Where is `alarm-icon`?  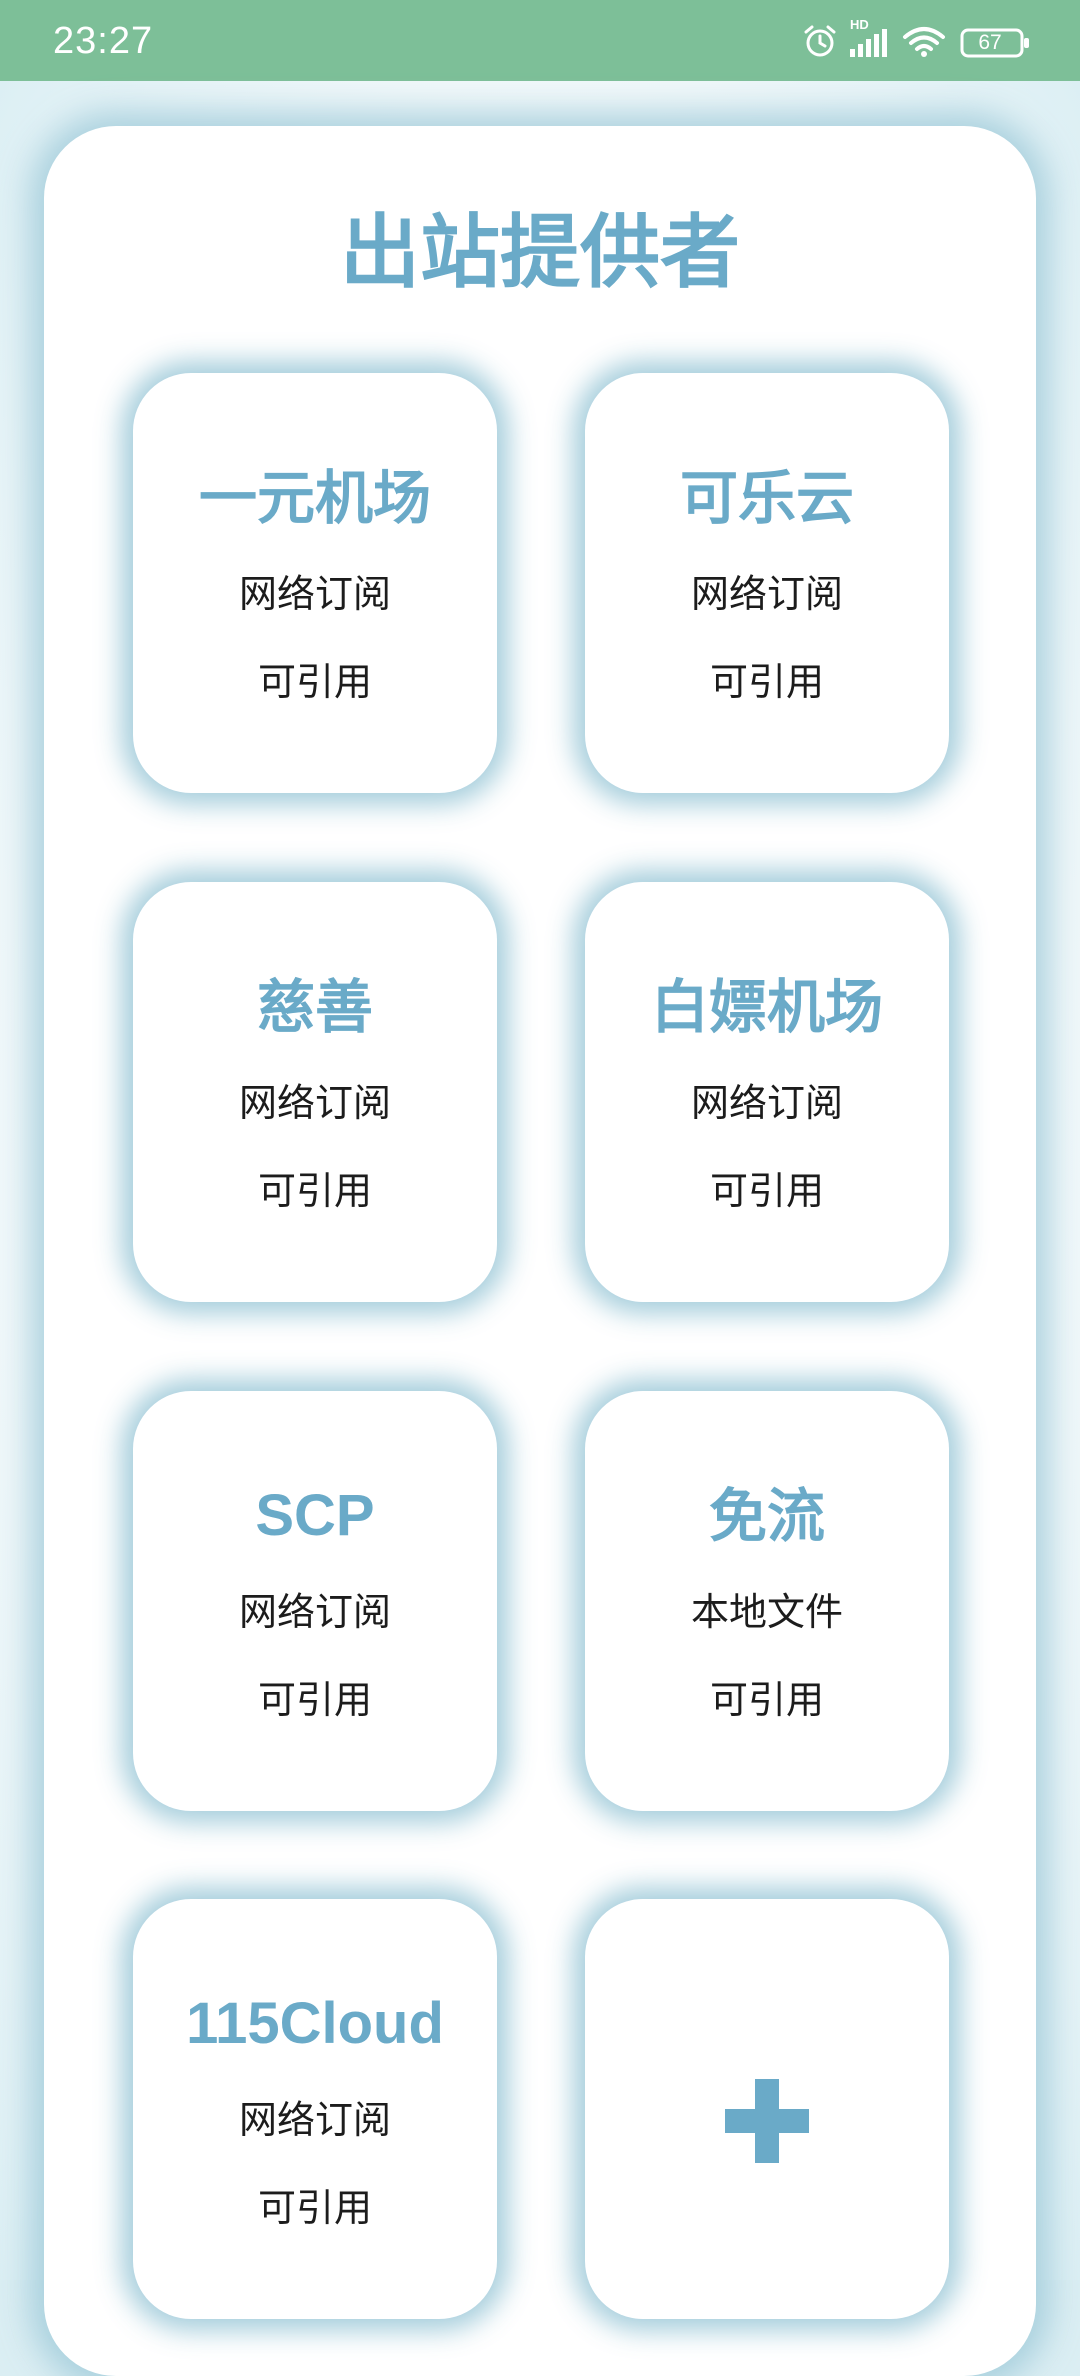 alarm-icon is located at coordinates (820, 41).